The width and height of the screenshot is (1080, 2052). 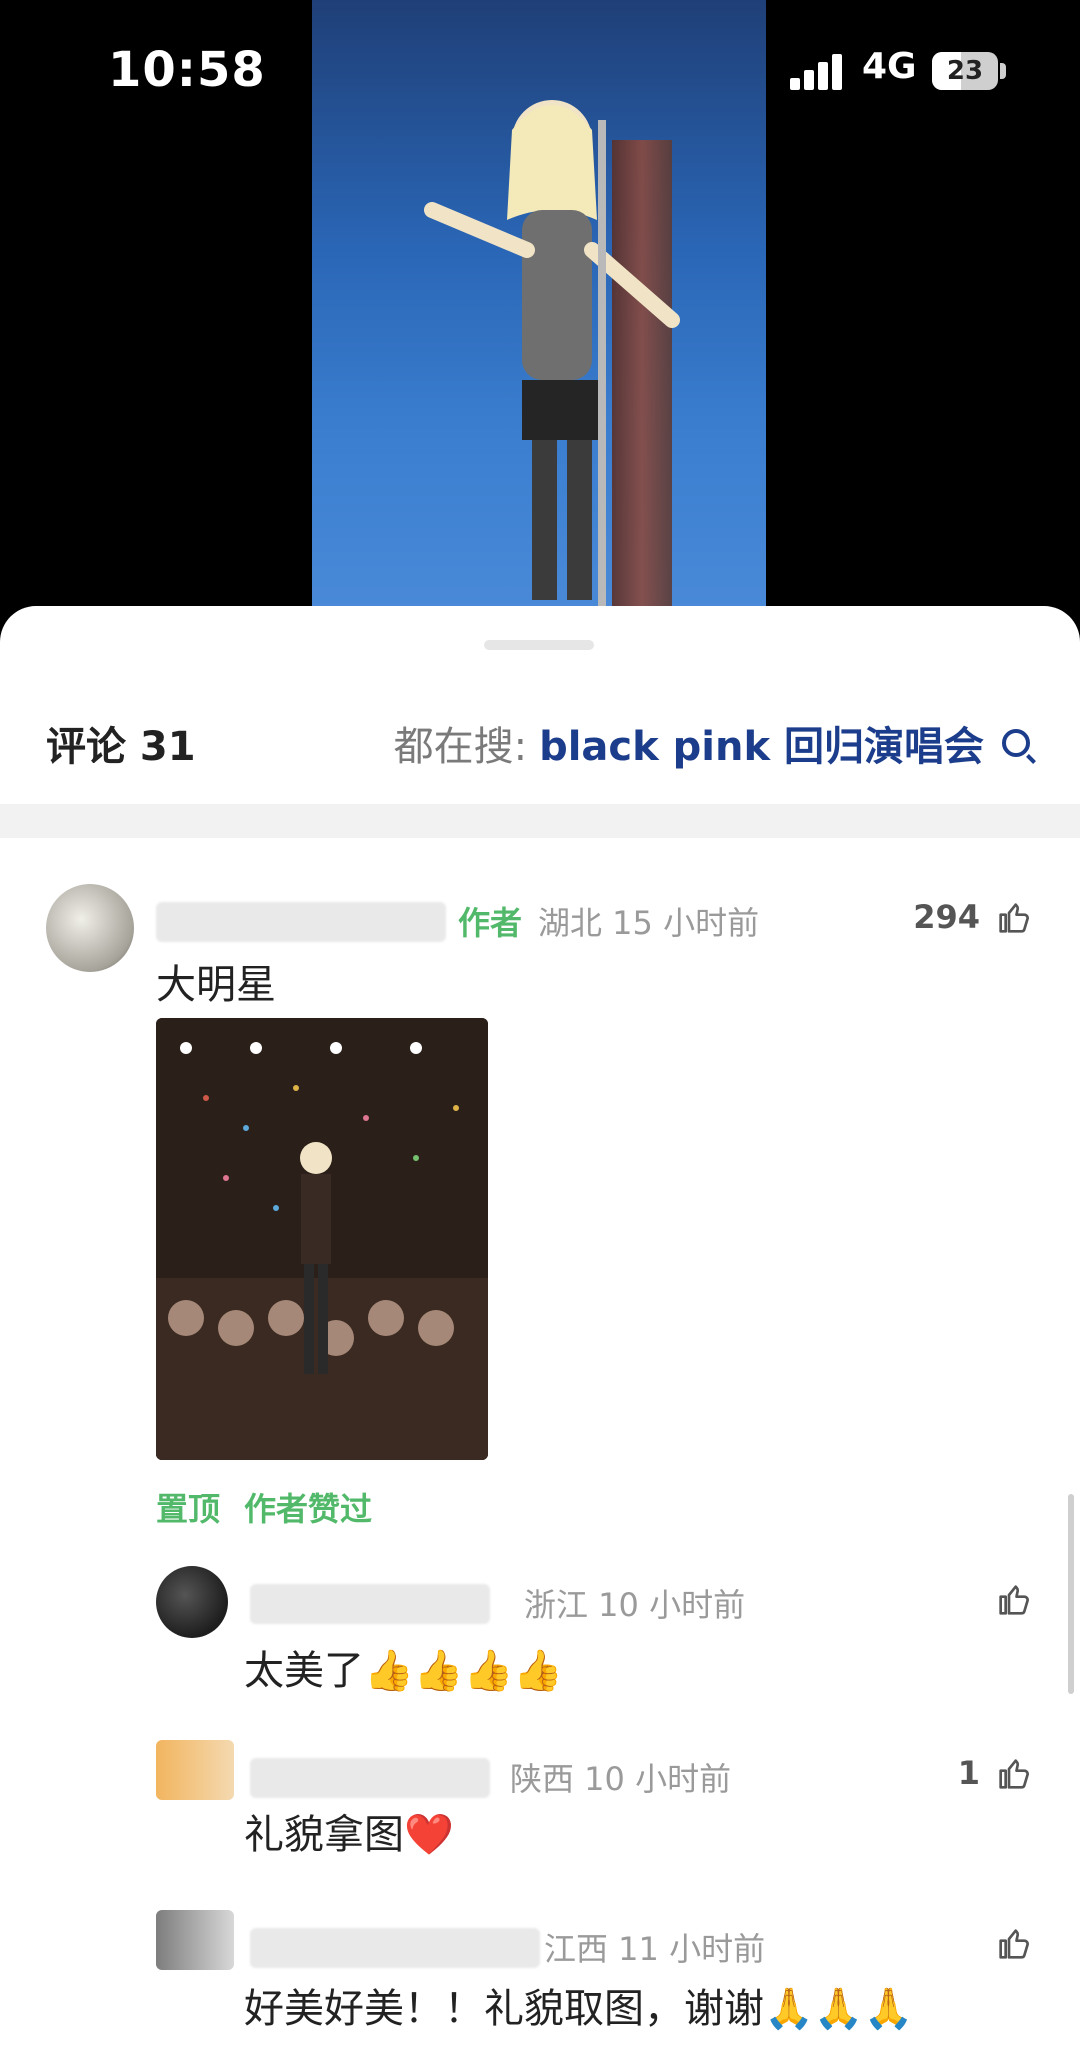 What do you see at coordinates (404, 1671) in the screenshot?
I see `reply-text: 太美了👍👍👍👍` at bounding box center [404, 1671].